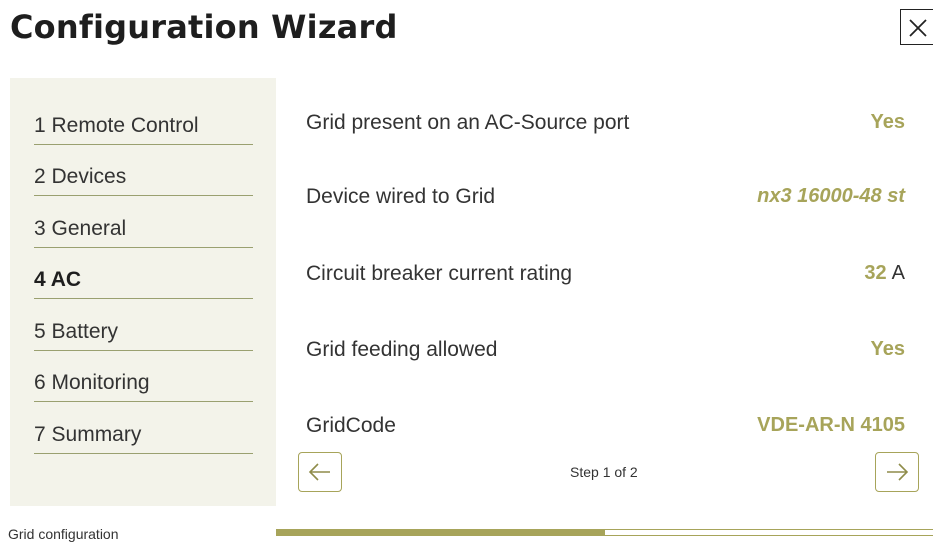  What do you see at coordinates (143, 325) in the screenshot?
I see `sidebar-item-battery: 5 Battery` at bounding box center [143, 325].